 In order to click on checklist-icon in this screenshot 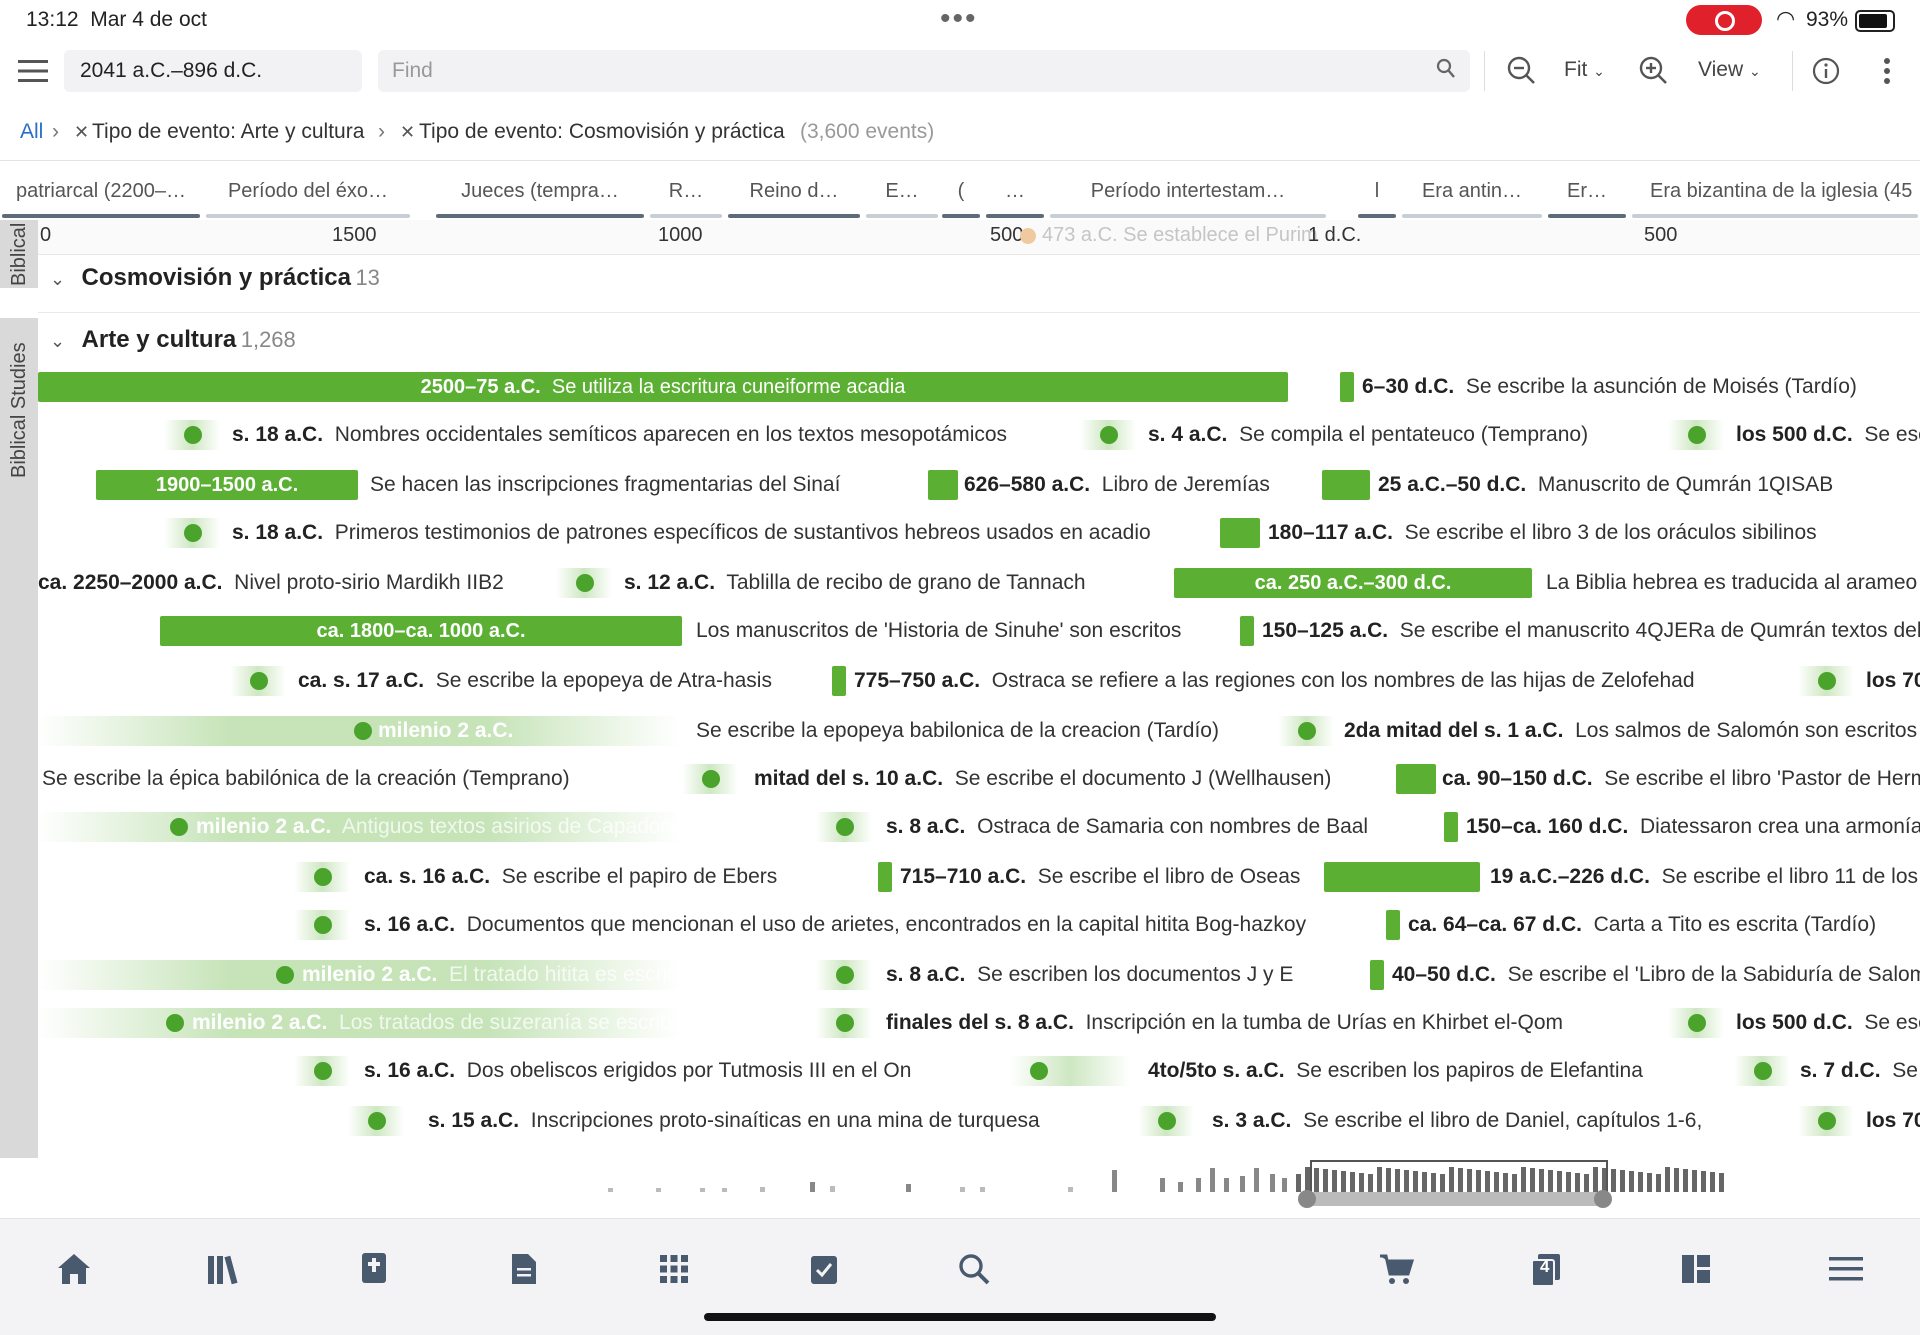, I will do `click(824, 1269)`.